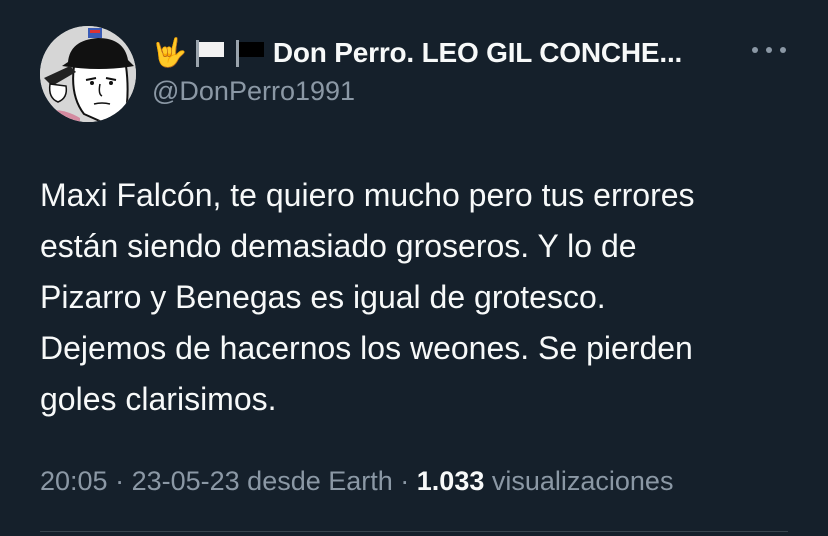 This screenshot has height=536, width=828. I want to click on more-options-icon, so click(769, 50).